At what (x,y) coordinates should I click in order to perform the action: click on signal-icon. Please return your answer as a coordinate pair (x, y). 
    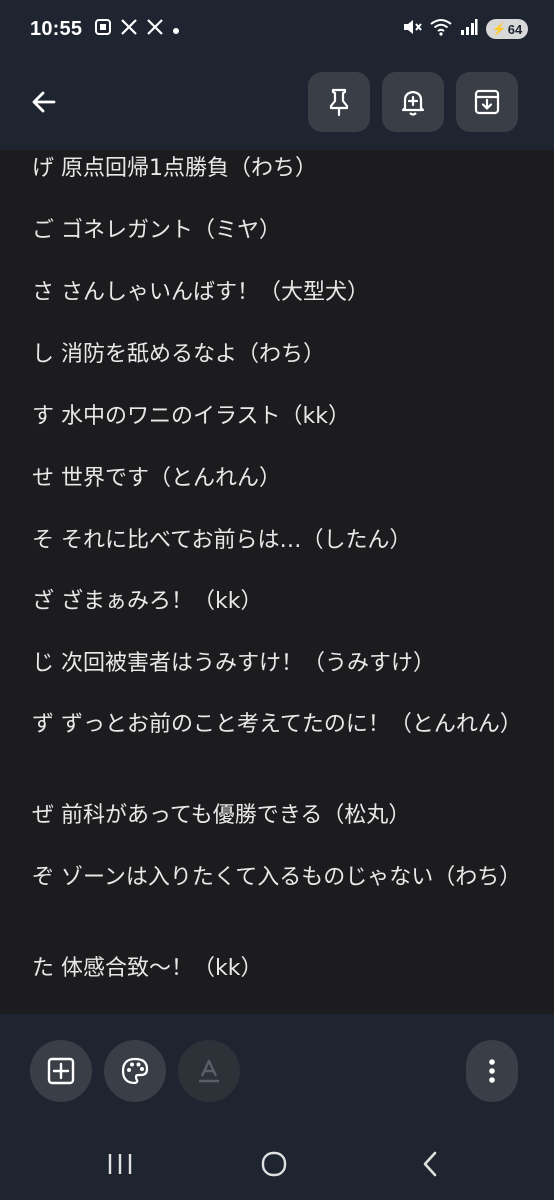
    Looking at the image, I should click on (469, 29).